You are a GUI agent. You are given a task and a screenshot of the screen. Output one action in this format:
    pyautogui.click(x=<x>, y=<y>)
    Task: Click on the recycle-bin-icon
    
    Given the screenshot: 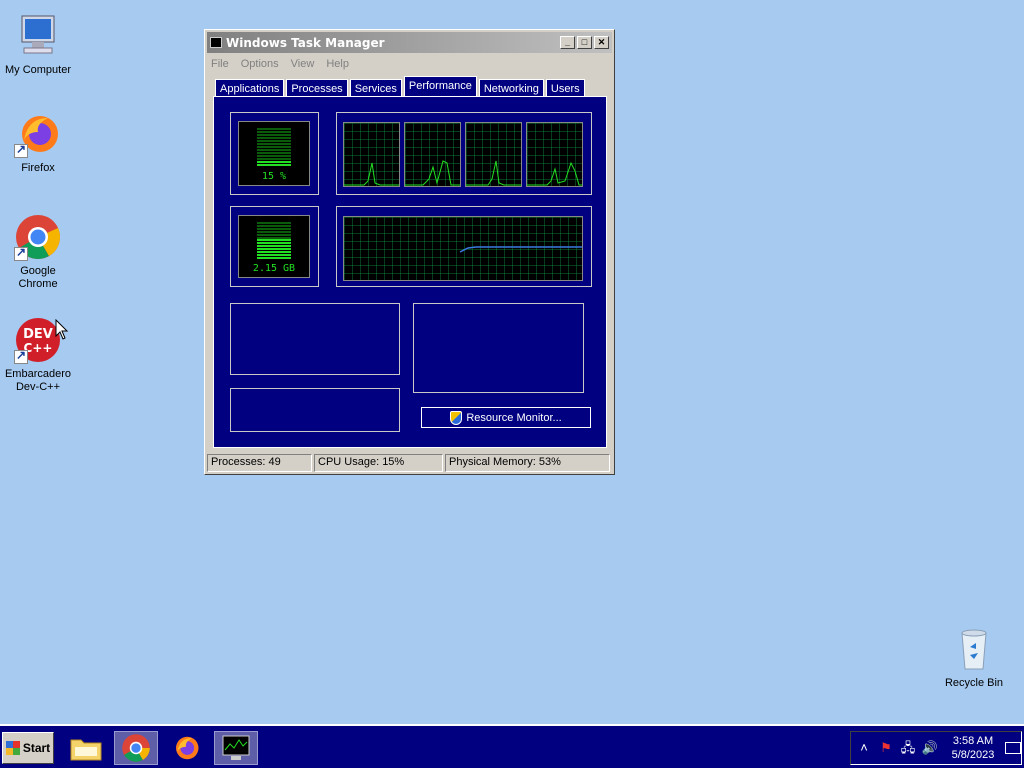 What is the action you would take?
    pyautogui.click(x=974, y=649)
    